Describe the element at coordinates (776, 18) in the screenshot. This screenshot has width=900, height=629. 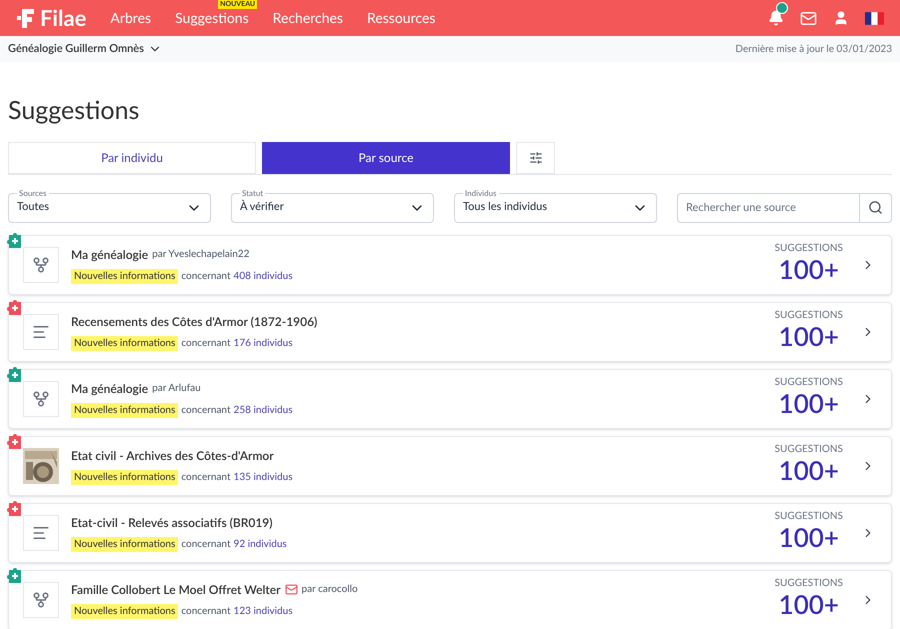
I see `bell-icon` at that location.